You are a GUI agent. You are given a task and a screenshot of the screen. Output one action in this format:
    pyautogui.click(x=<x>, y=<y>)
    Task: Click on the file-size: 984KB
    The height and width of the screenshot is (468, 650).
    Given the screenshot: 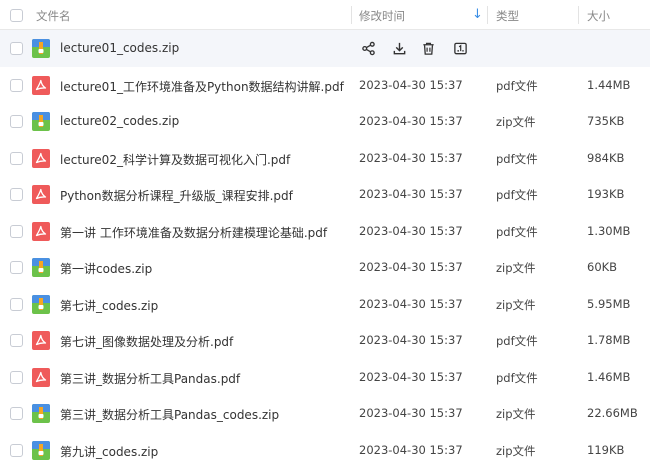 What is the action you would take?
    pyautogui.click(x=606, y=157)
    